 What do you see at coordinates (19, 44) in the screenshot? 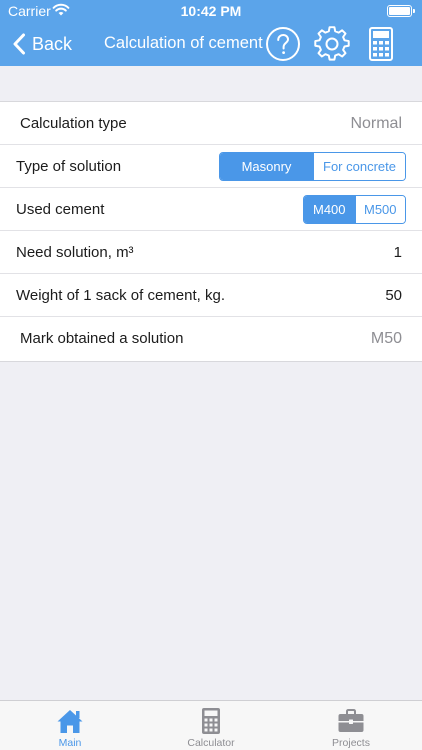
I see `chevron-left-icon` at bounding box center [19, 44].